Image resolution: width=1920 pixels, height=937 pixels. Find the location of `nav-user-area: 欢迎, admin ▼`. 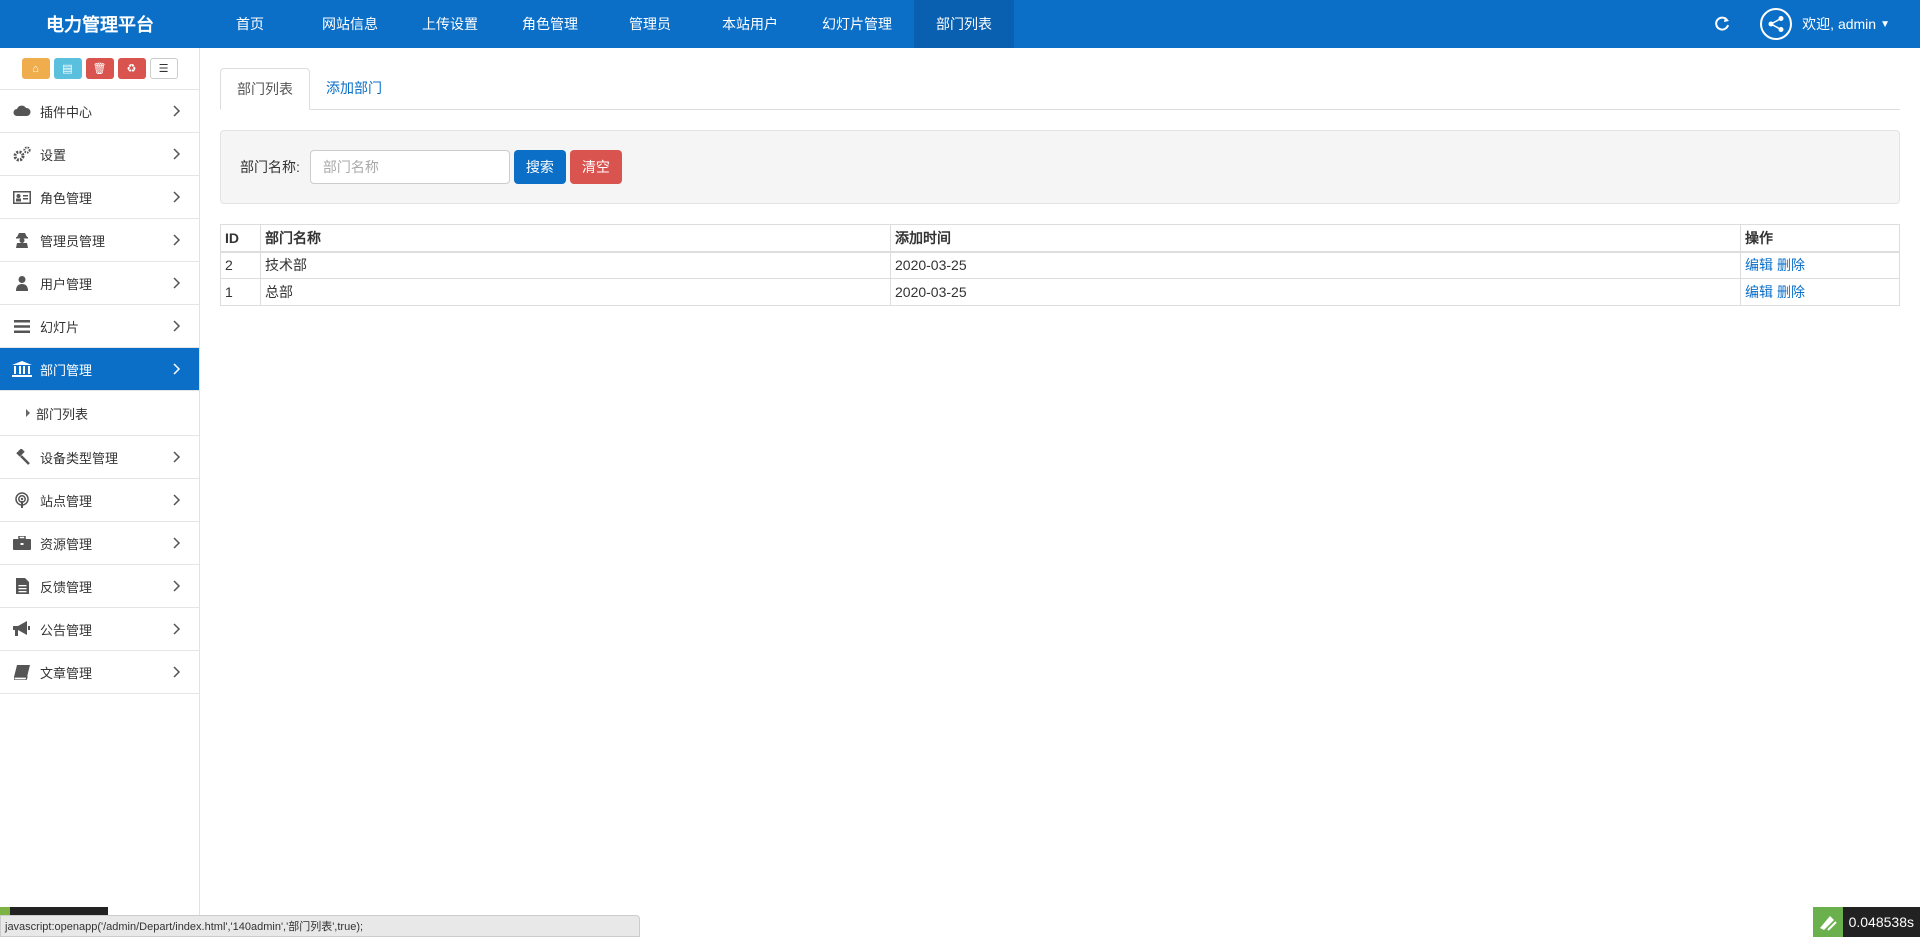

nav-user-area: 欢迎, admin ▼ is located at coordinates (1801, 24).